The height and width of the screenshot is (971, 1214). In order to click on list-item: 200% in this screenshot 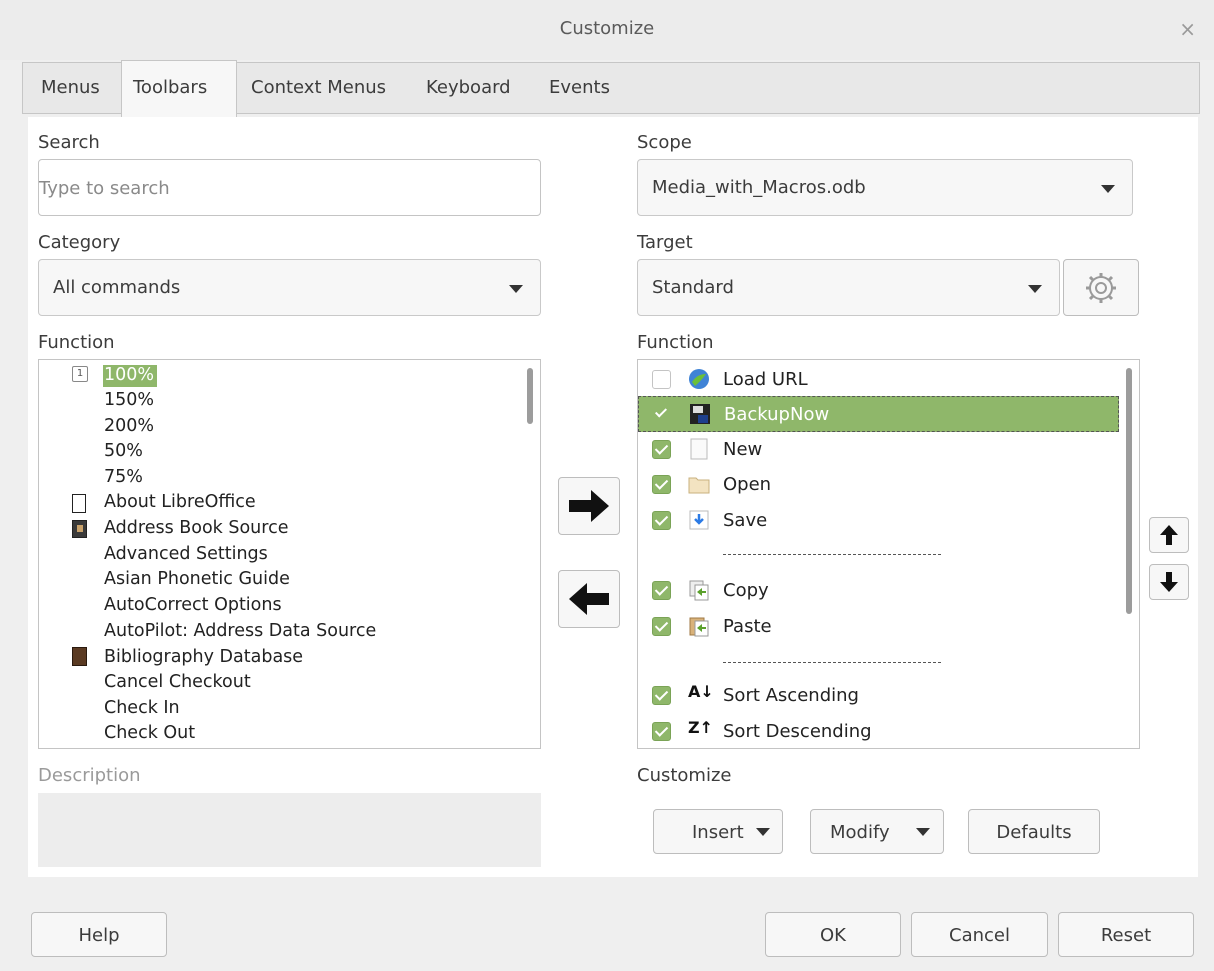, I will do `click(129, 426)`.